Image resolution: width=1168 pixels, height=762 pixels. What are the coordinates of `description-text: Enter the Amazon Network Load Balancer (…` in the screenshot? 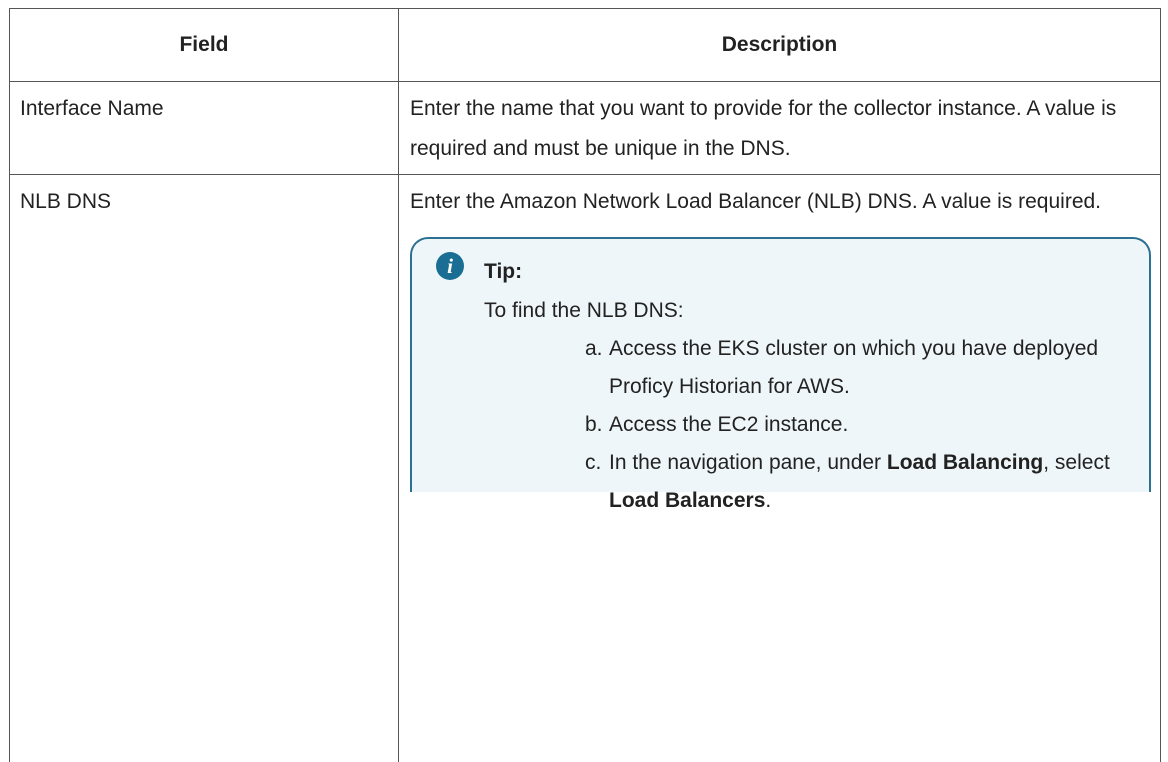 It's located at (780, 202).